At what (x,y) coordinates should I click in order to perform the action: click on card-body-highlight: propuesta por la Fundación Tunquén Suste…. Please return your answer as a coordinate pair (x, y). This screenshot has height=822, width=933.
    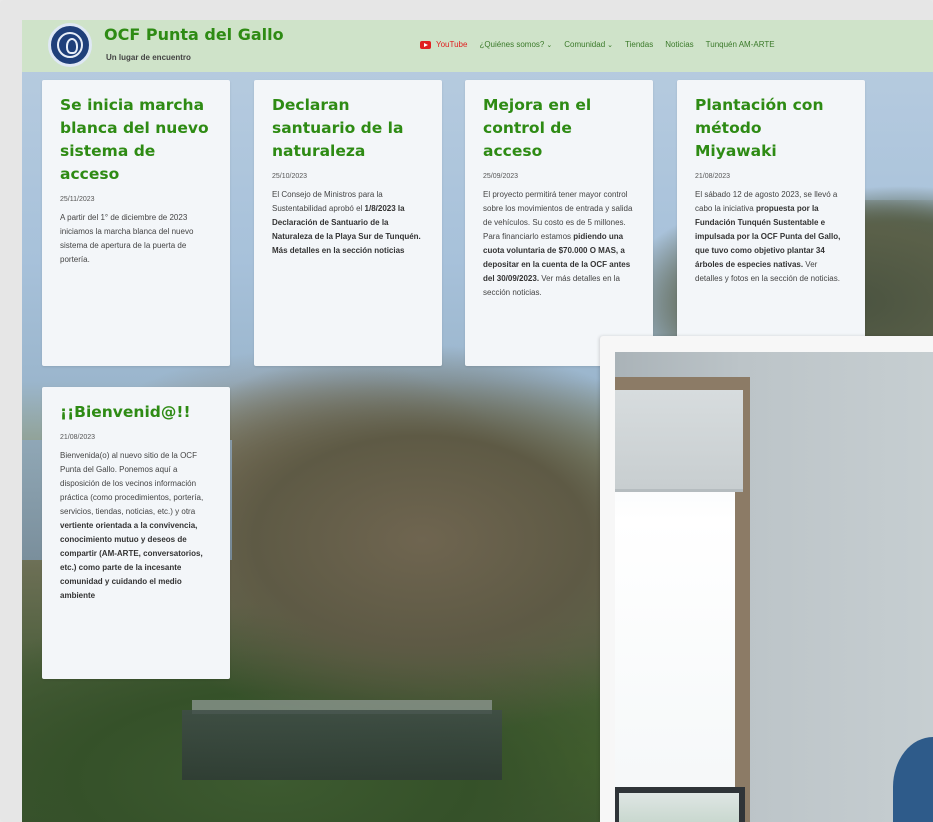
    Looking at the image, I should click on (768, 236).